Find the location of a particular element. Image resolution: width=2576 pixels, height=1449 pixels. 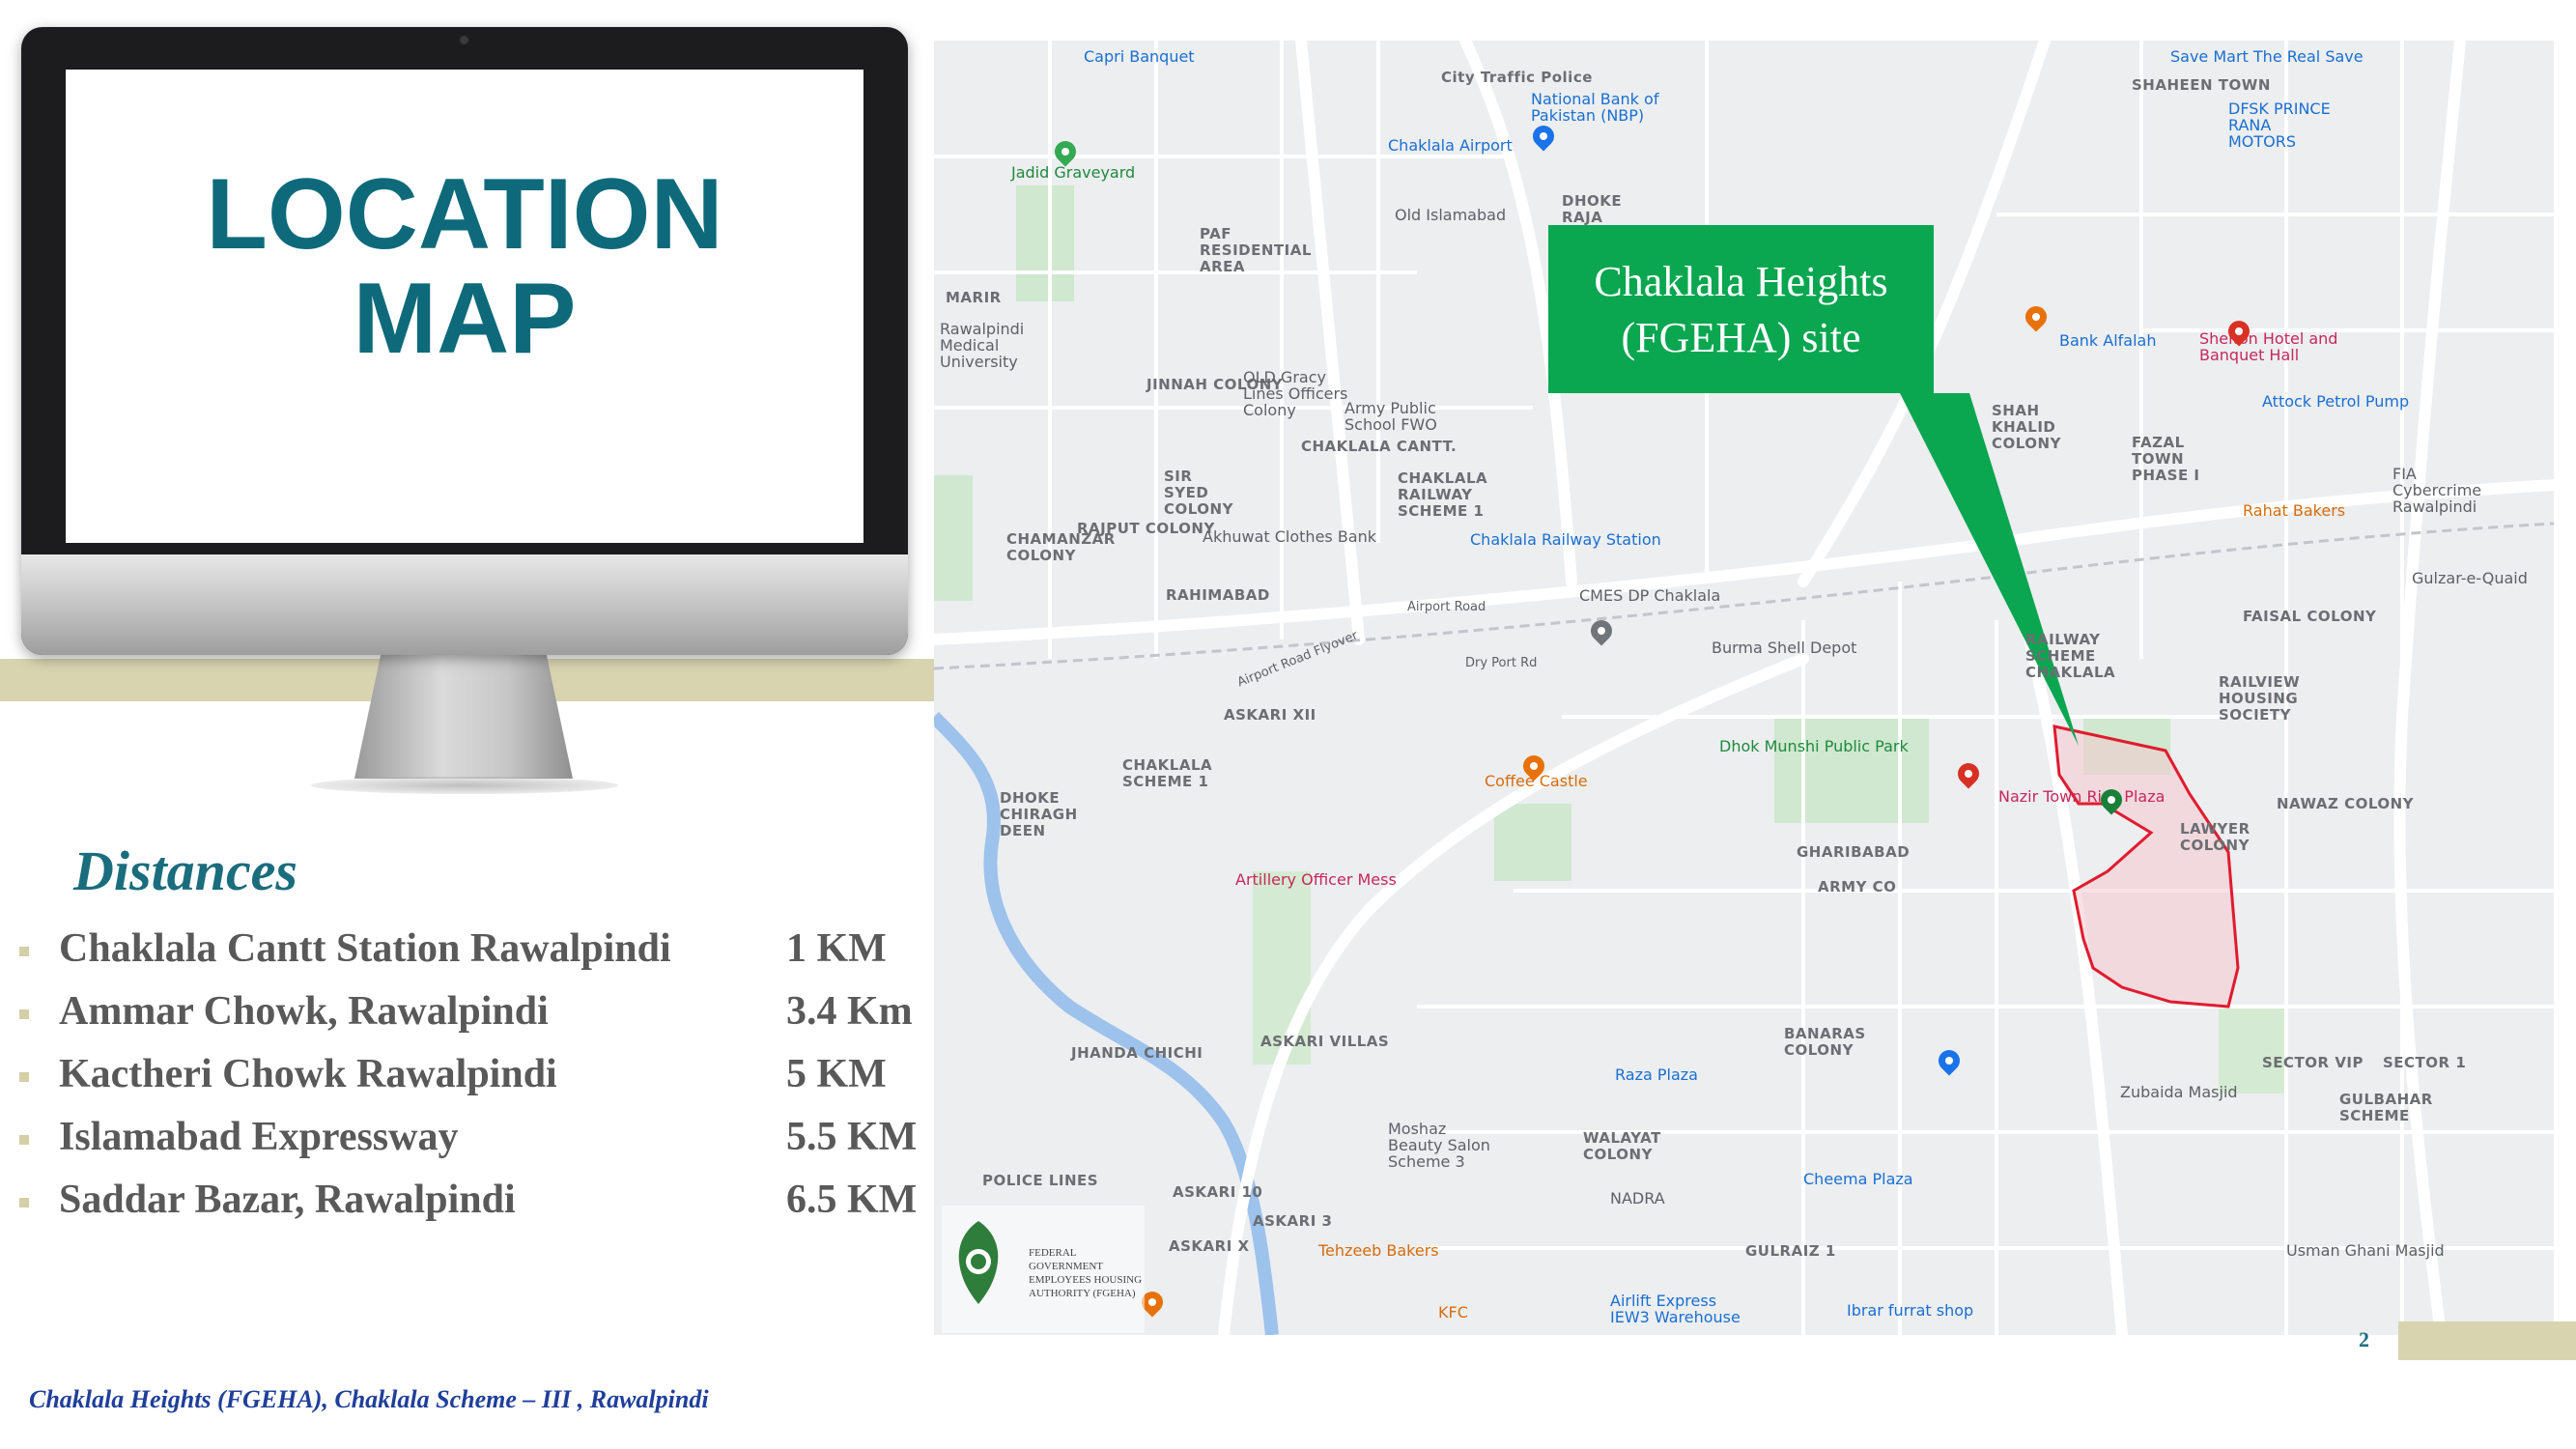

monitor-stand is located at coordinates (463, 717).